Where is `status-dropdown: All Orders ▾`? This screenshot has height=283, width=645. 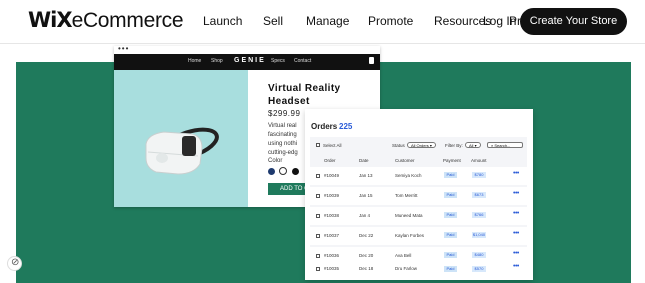 status-dropdown: All Orders ▾ is located at coordinates (421, 145).